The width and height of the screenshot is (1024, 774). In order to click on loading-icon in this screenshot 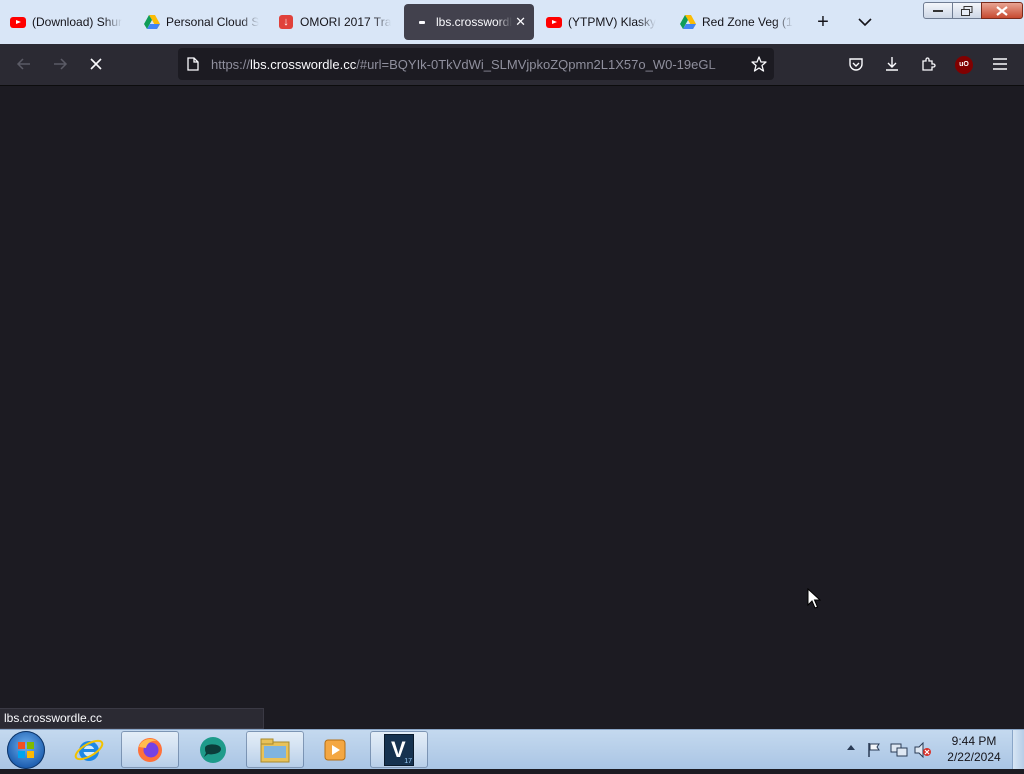, I will do `click(422, 22)`.